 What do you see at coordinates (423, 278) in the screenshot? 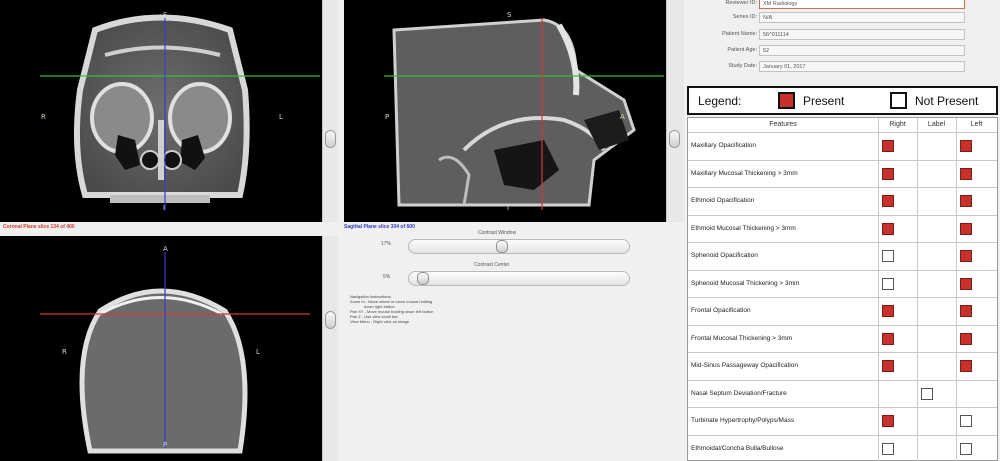
I see `contrast-center-slider-handle` at bounding box center [423, 278].